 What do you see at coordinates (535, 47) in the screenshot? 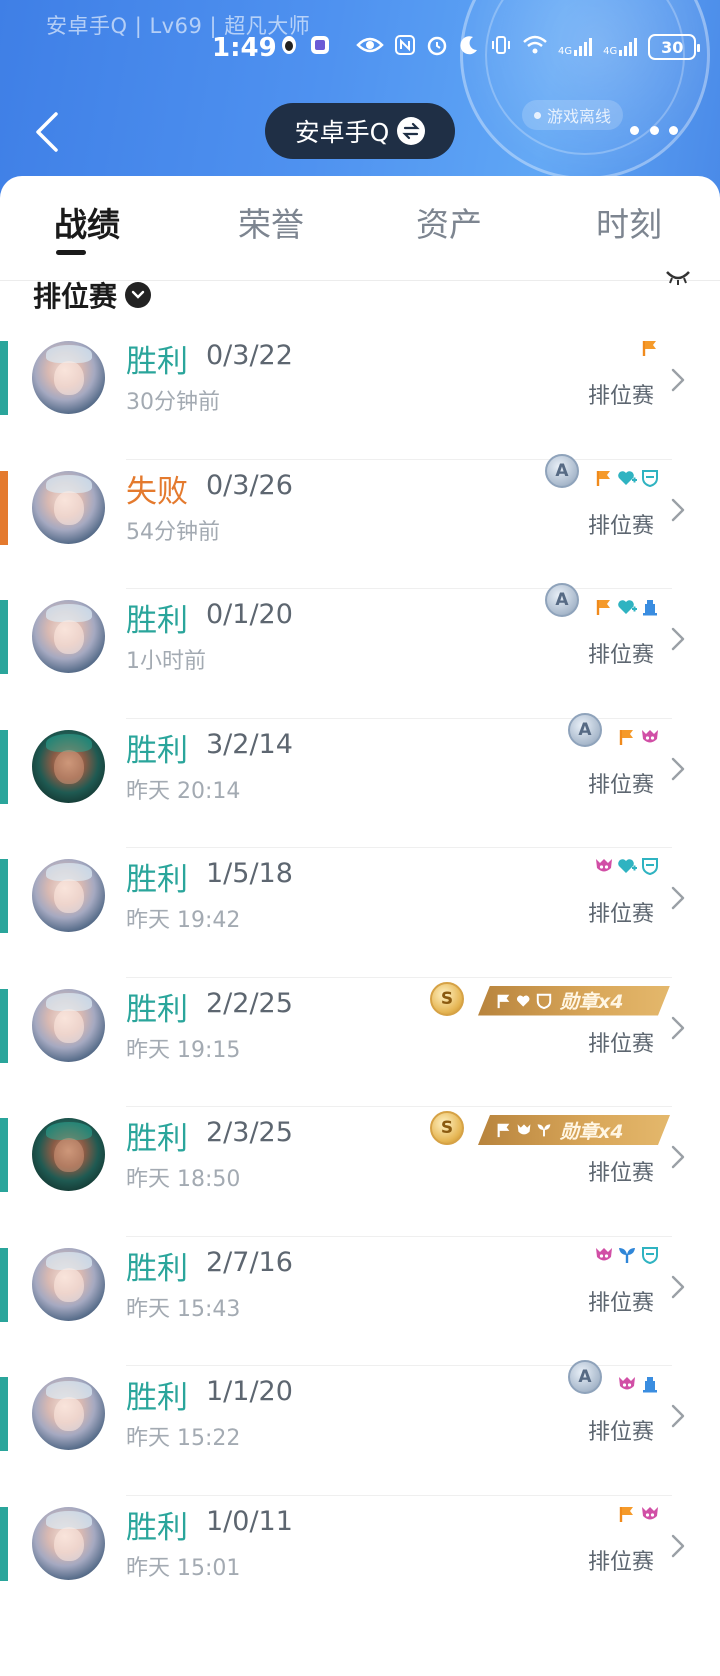
I see `wifi-icon` at bounding box center [535, 47].